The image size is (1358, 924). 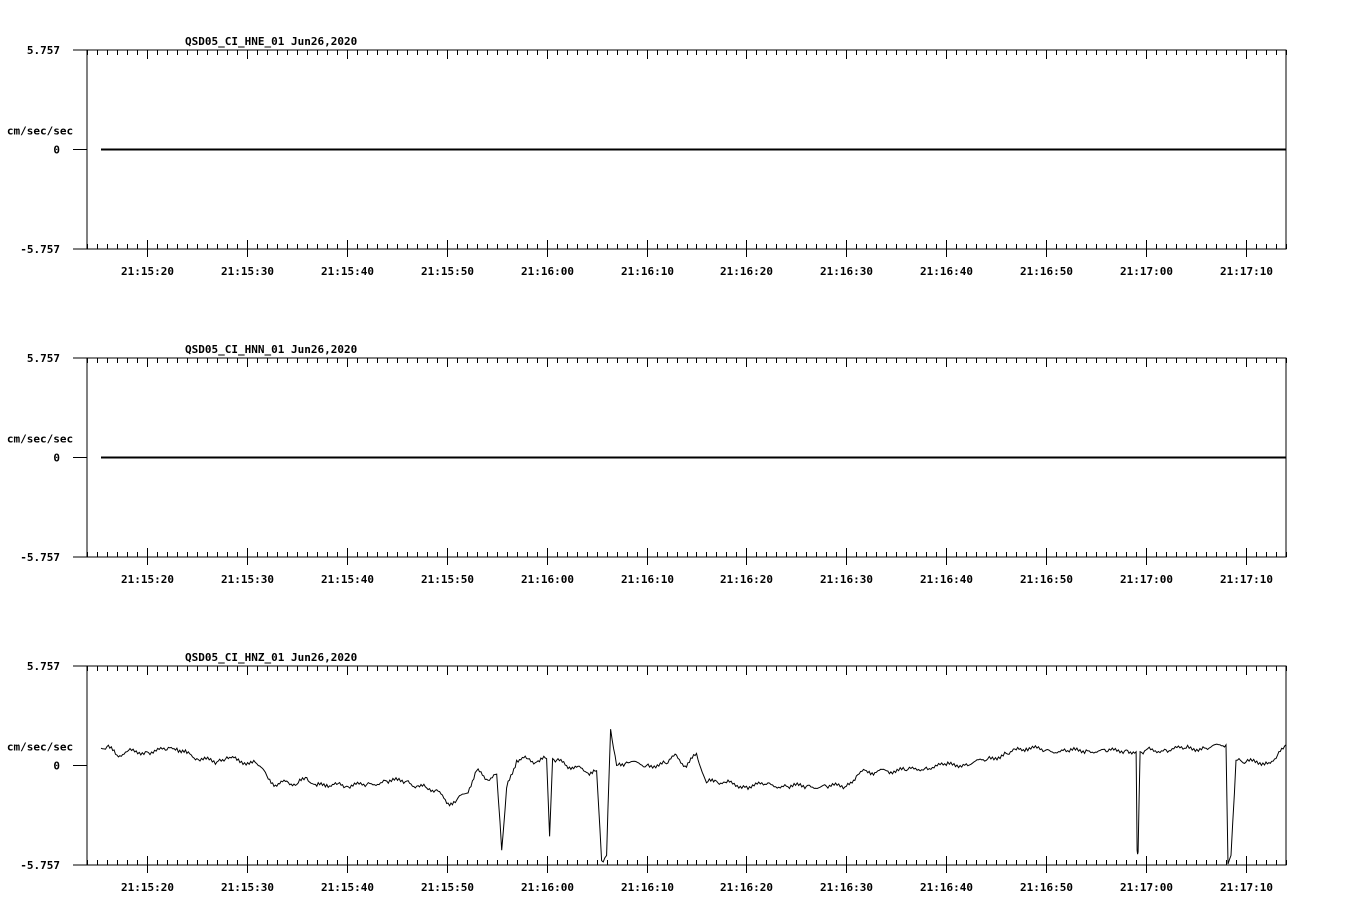 What do you see at coordinates (693, 797) in the screenshot?
I see `trace-line` at bounding box center [693, 797].